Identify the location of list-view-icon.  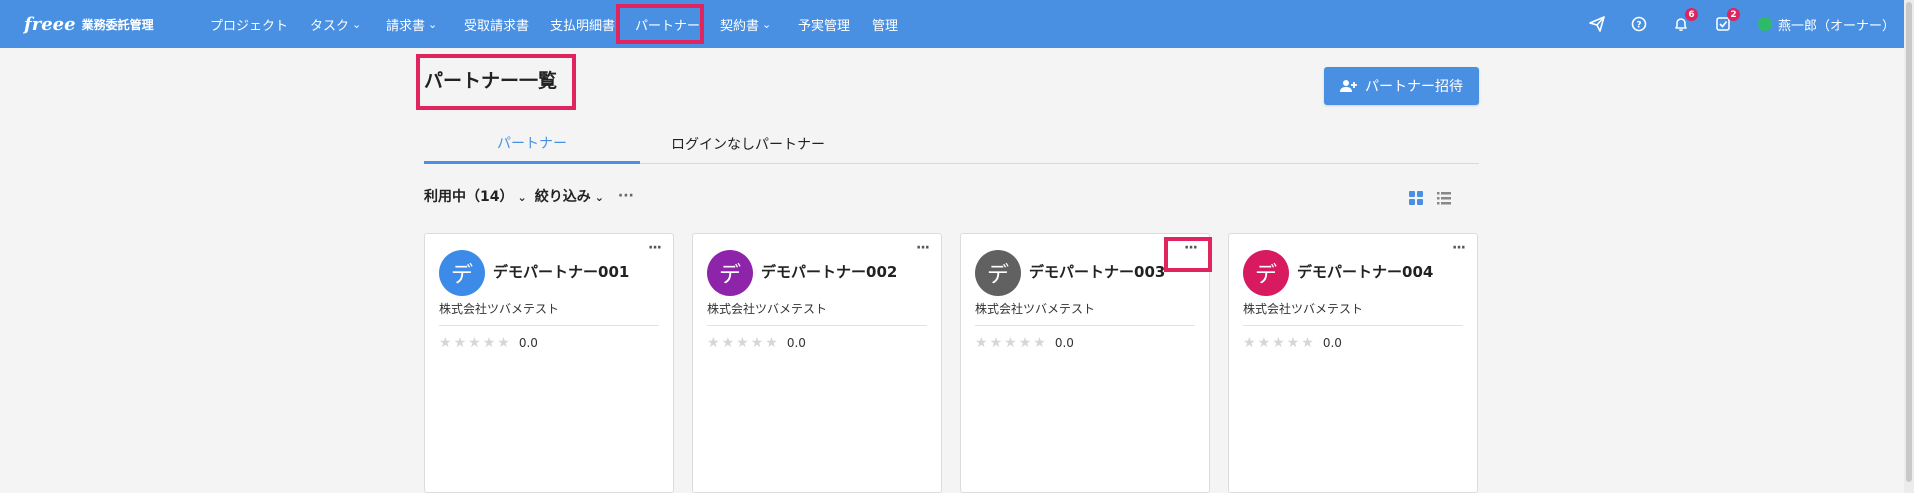
(1444, 198).